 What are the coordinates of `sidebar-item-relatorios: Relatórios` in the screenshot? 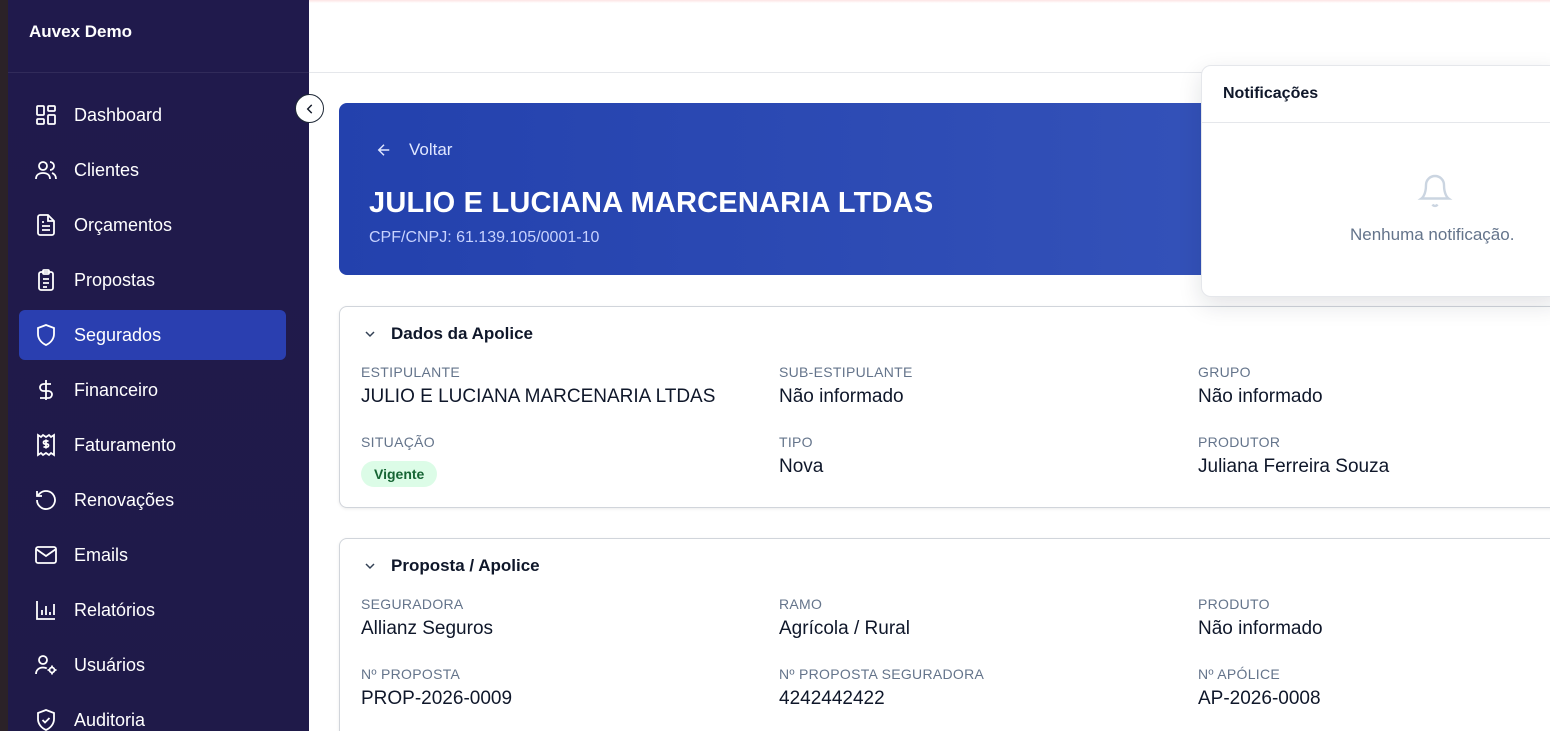 It's located at (152, 610).